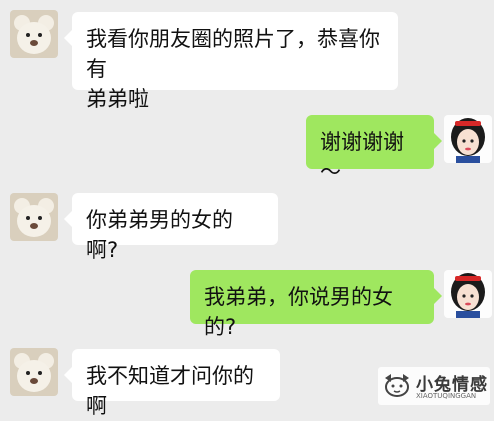 Image resolution: width=494 pixels, height=421 pixels. I want to click on watermark: 小兔情感 XIAOTUQINGGAN, so click(434, 386).